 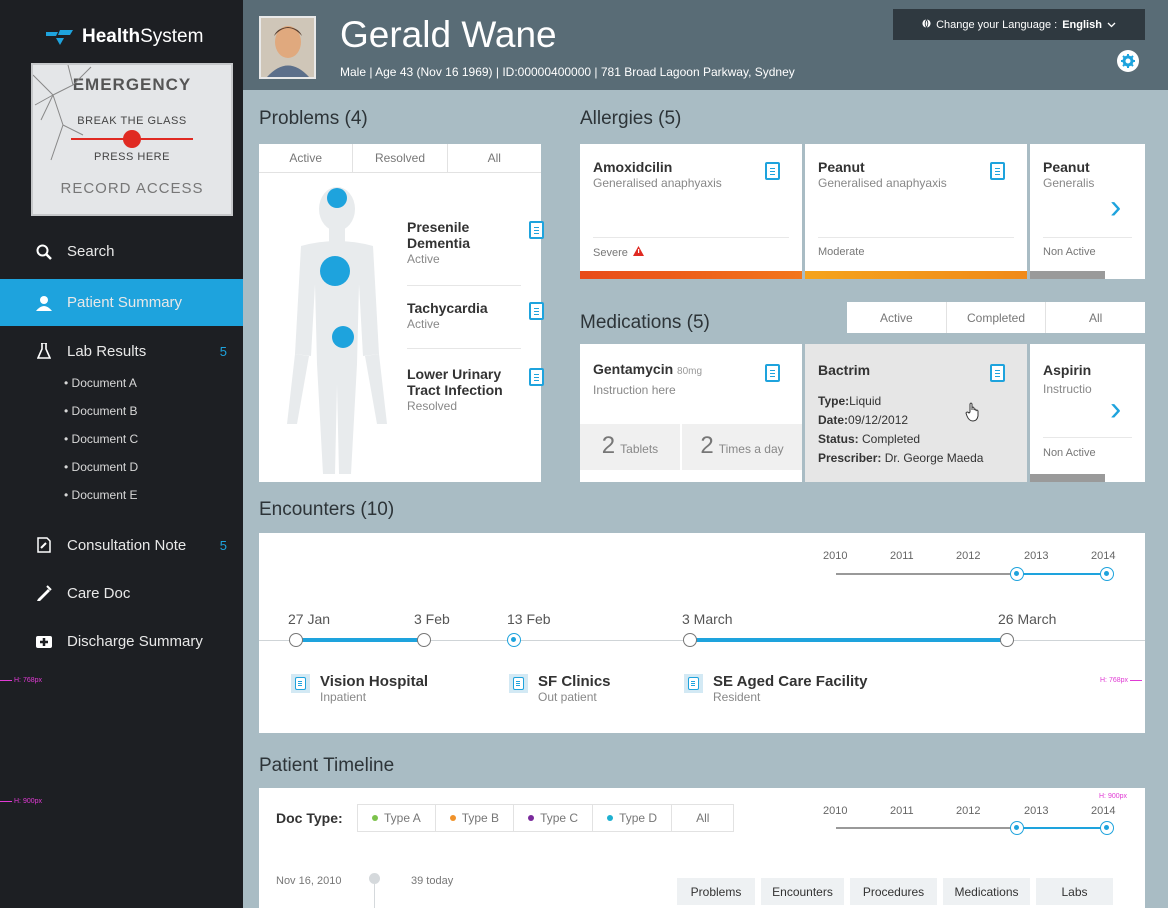 I want to click on encounter-facility: SF Clinics Out patient, so click(x=560, y=689).